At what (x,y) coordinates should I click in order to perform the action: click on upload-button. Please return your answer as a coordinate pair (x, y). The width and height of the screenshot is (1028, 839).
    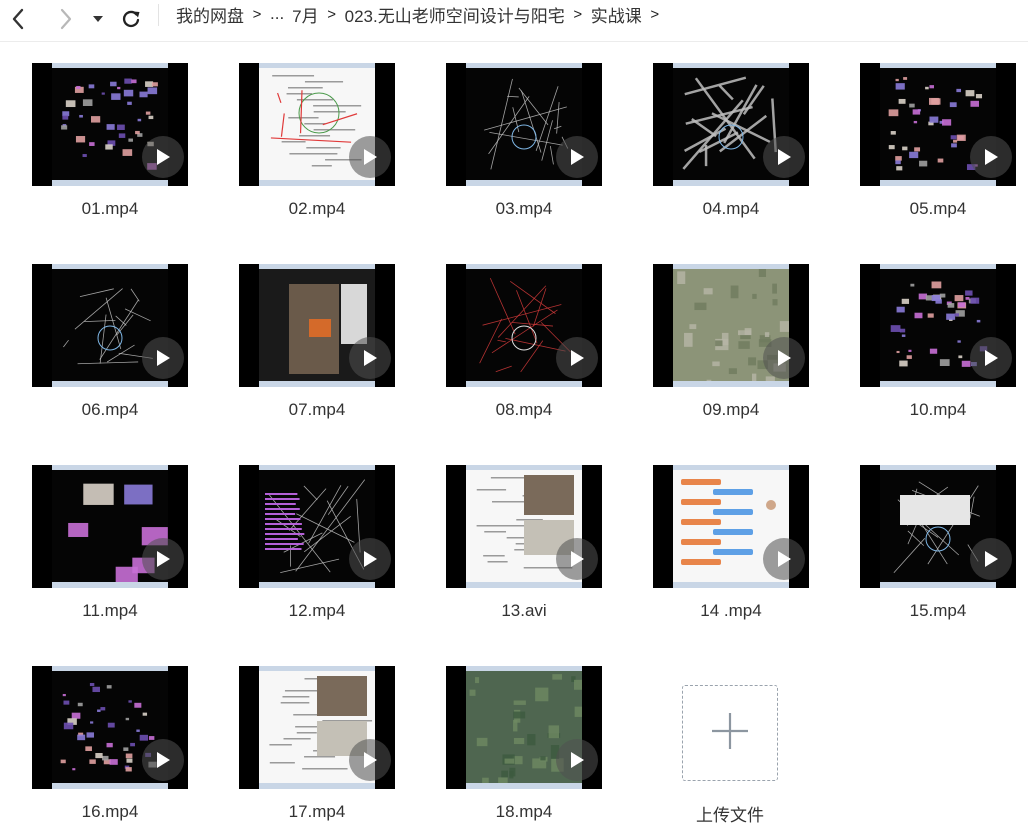
    Looking at the image, I should click on (730, 733).